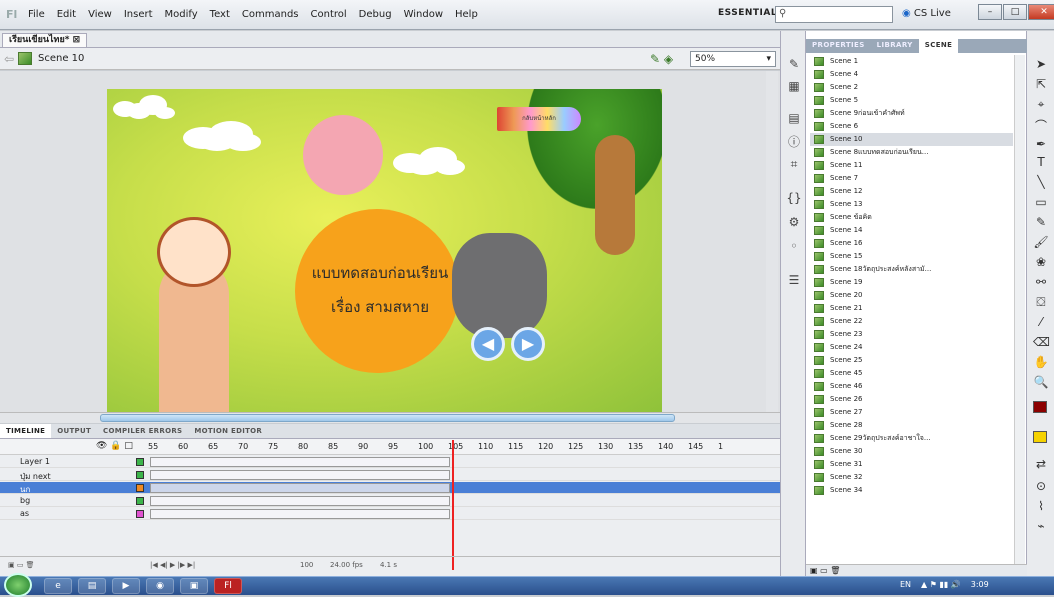 This screenshot has height=597, width=1054. I want to click on app-icon: ▣, so click(194, 586).